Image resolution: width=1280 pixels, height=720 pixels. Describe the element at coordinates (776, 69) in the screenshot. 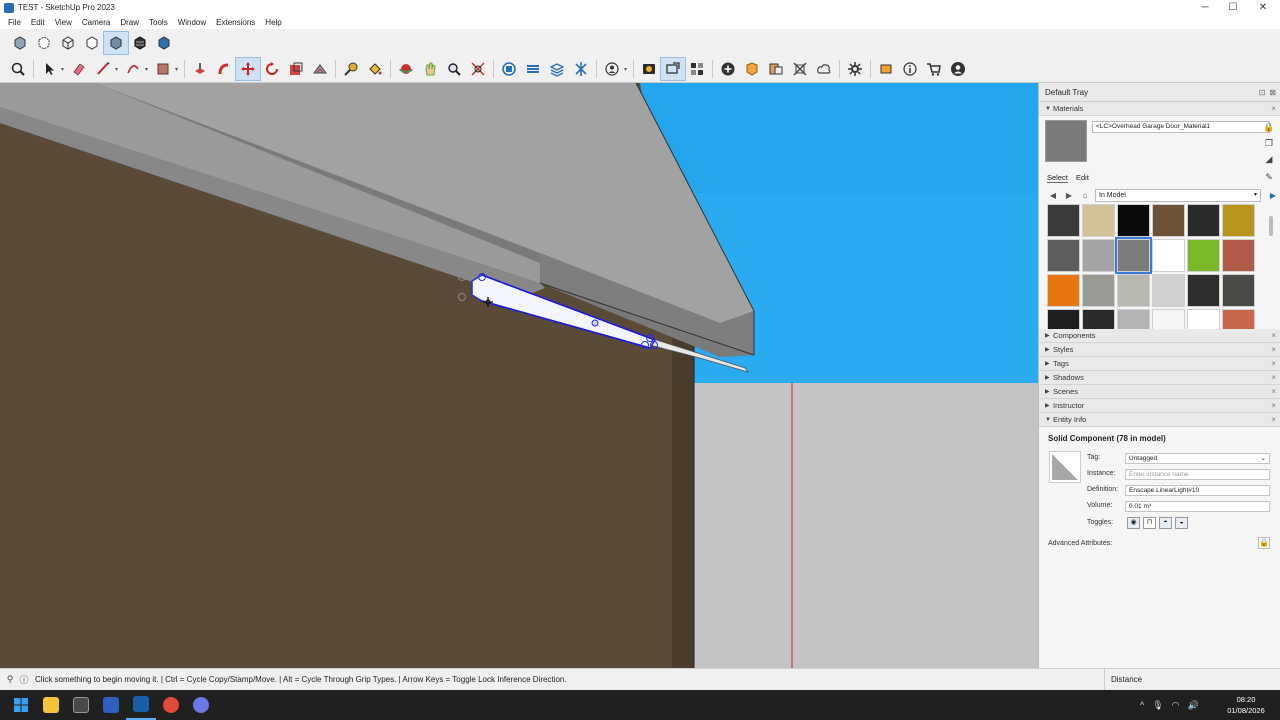

I see `material-editor-icon` at that location.